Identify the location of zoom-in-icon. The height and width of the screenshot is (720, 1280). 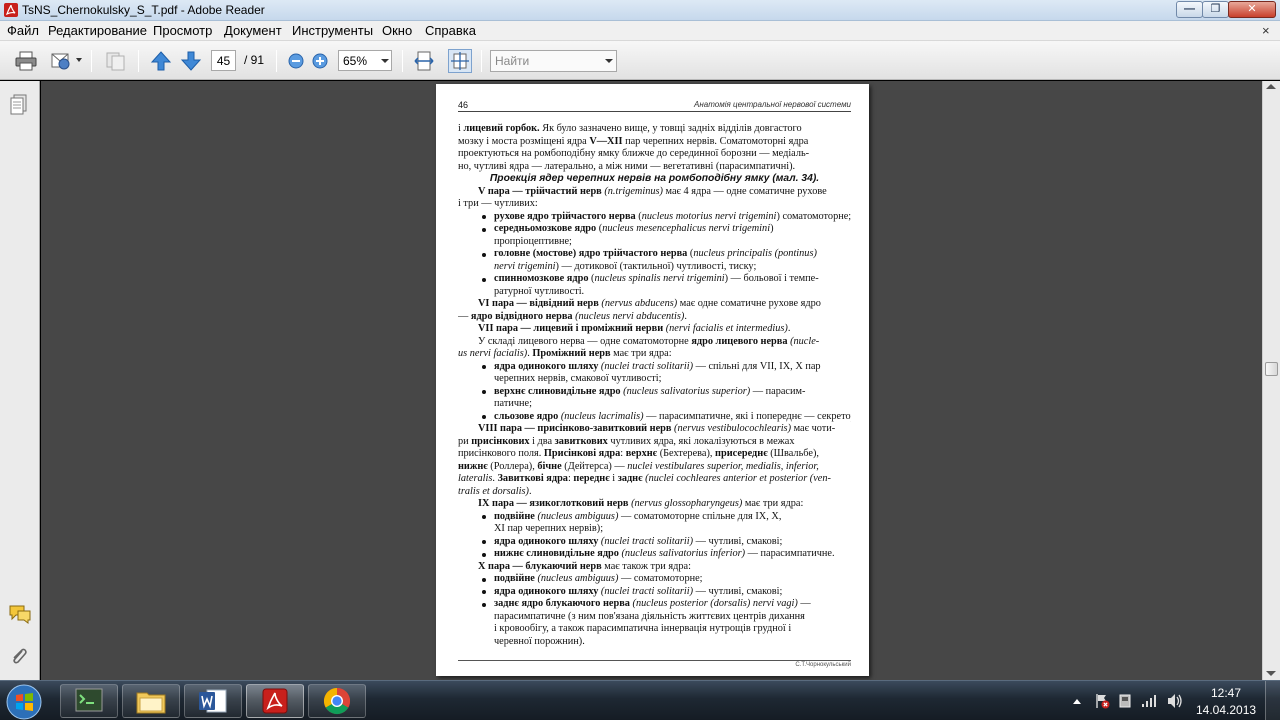
(320, 61).